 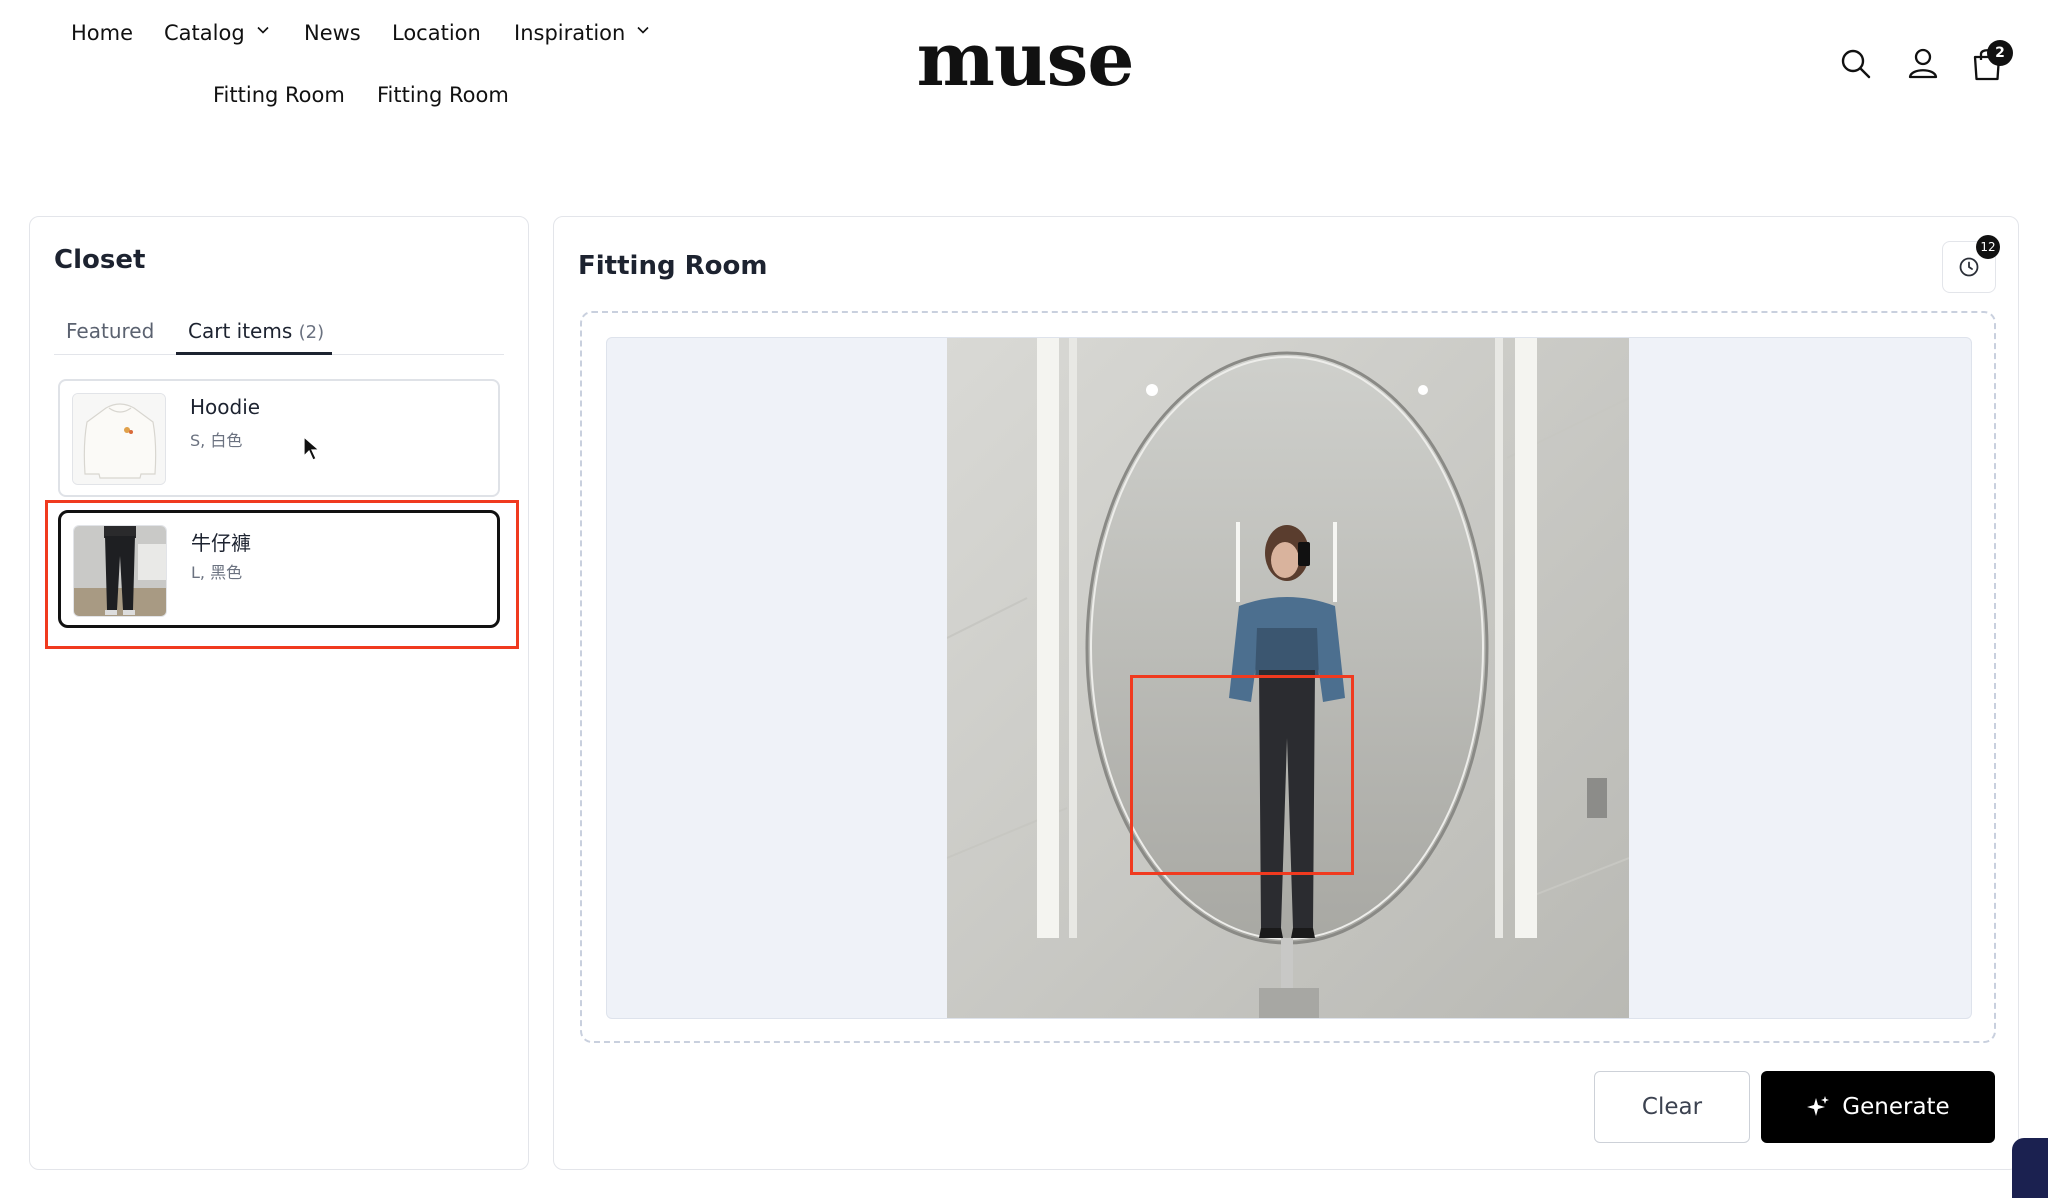 What do you see at coordinates (1969, 267) in the screenshot?
I see `clock-icon` at bounding box center [1969, 267].